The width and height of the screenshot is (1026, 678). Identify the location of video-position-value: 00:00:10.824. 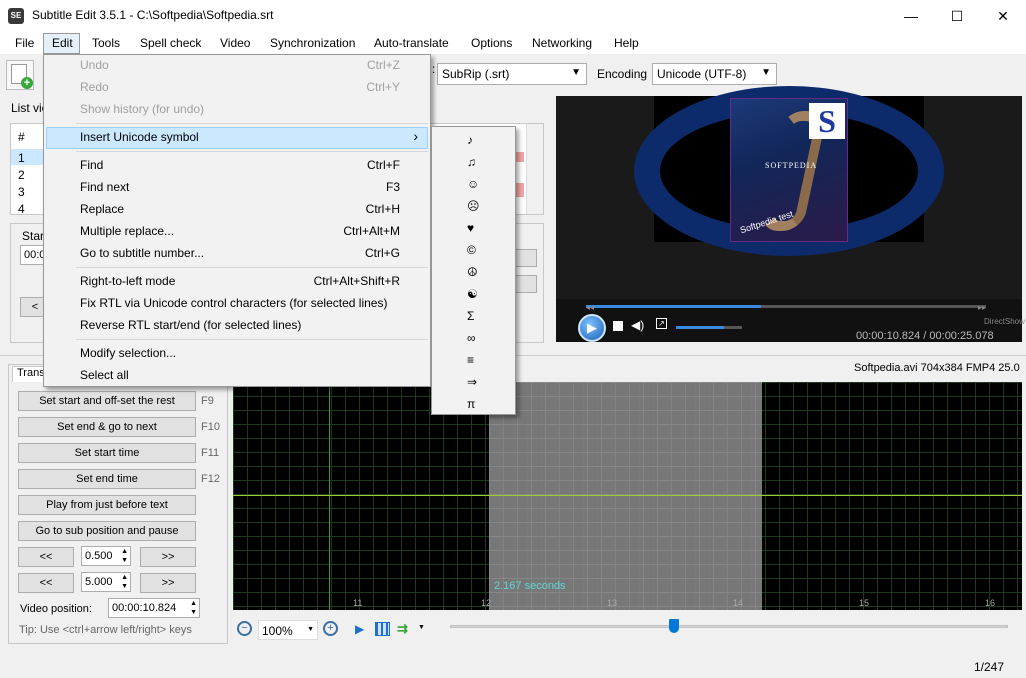
(144, 608).